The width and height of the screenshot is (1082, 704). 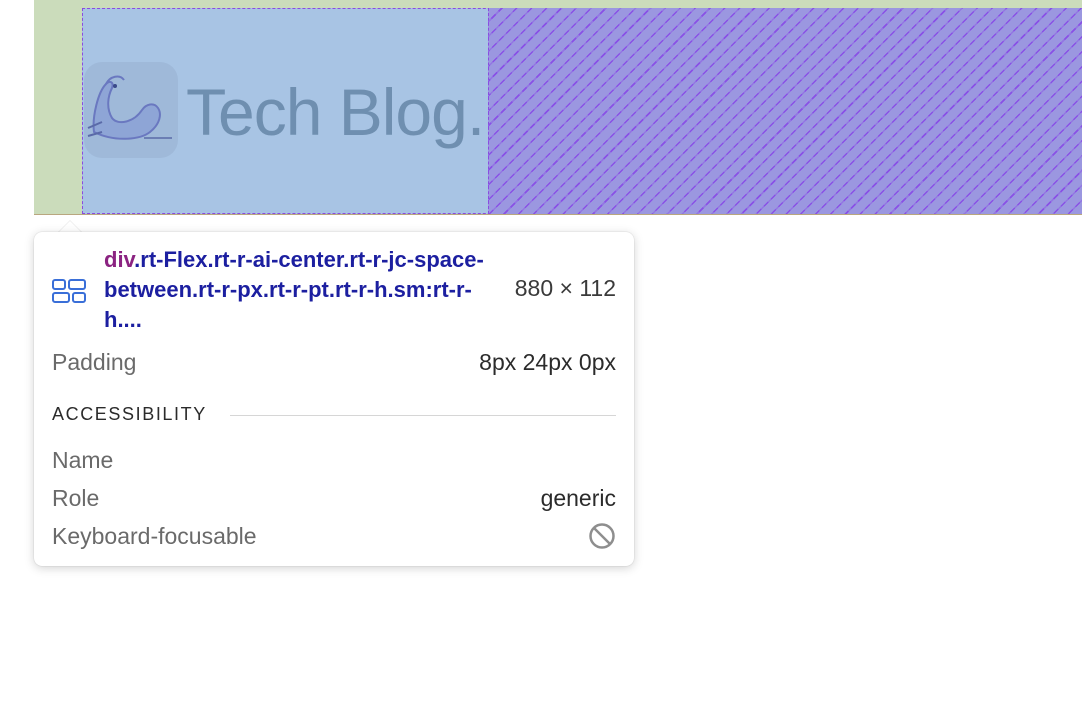 What do you see at coordinates (76, 498) in the screenshot?
I see `role-label: Role` at bounding box center [76, 498].